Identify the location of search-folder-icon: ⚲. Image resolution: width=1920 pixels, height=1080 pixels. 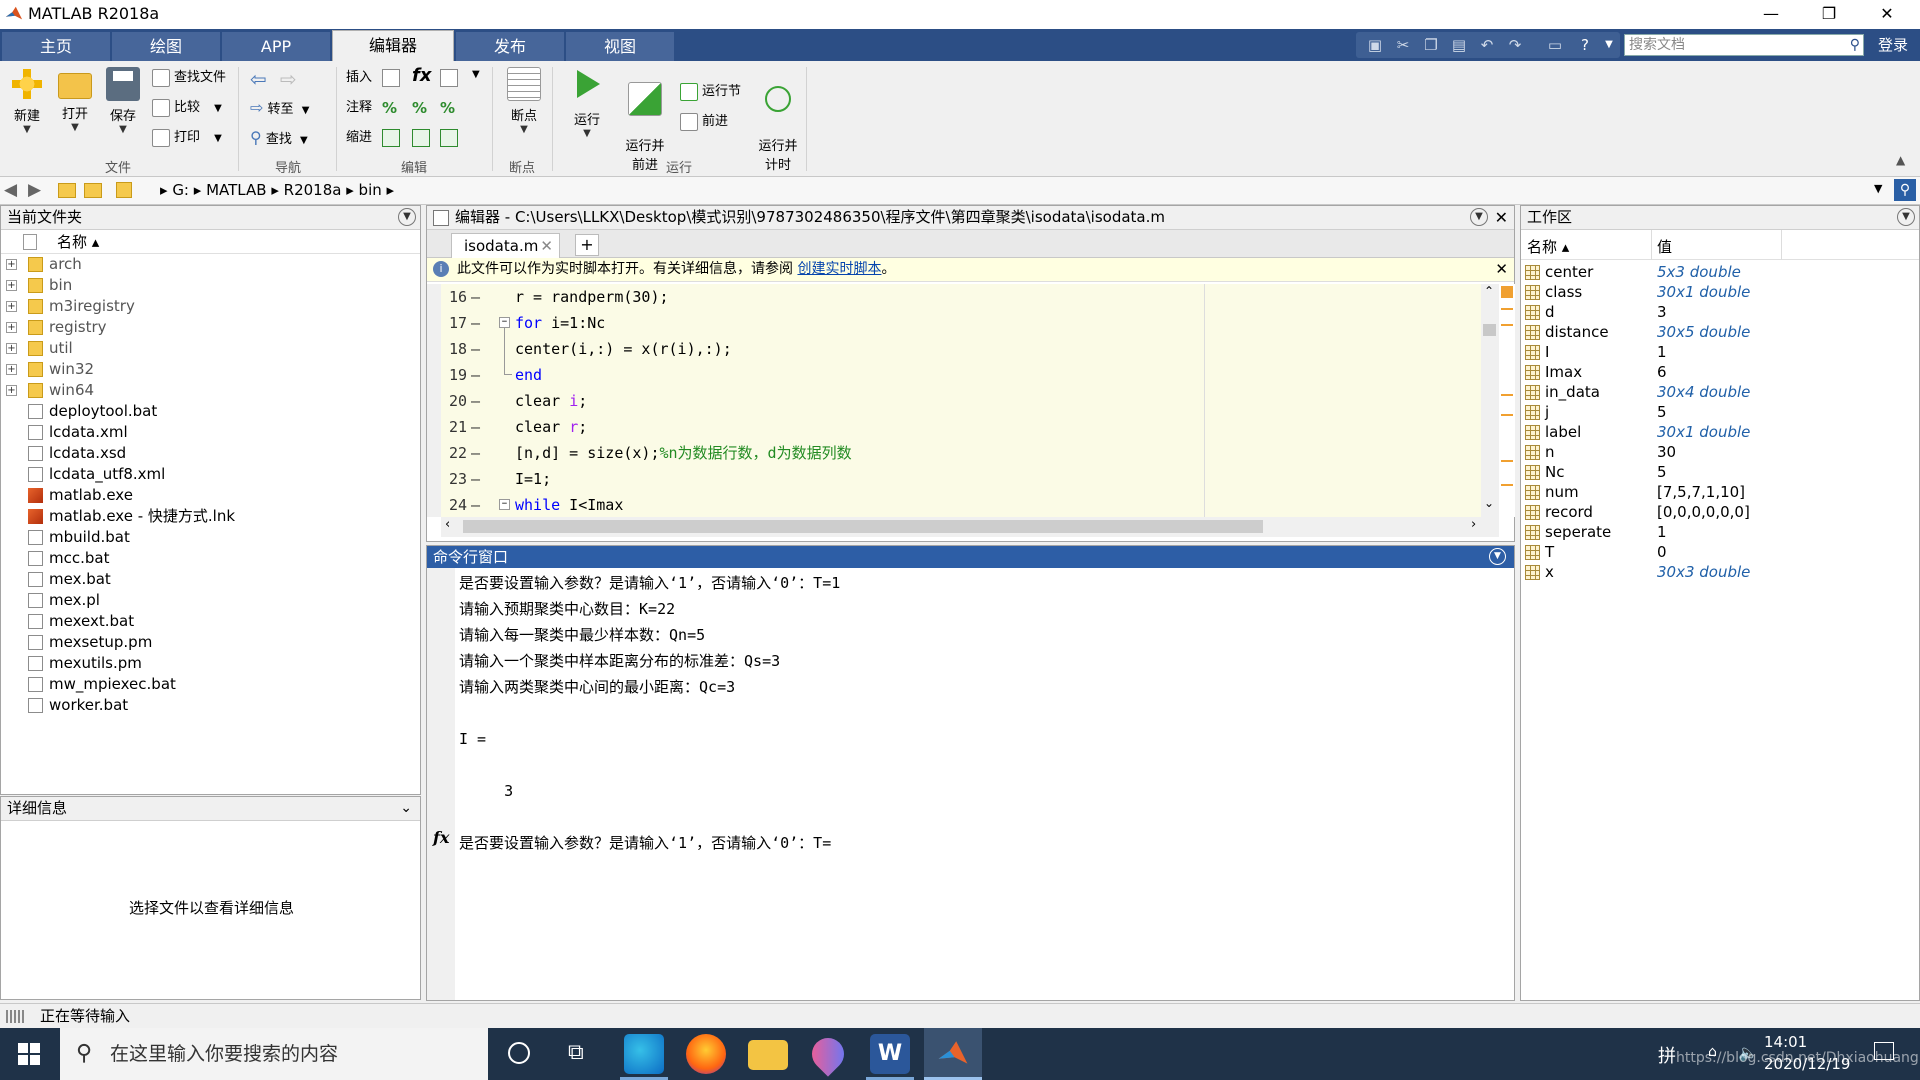
(1905, 190).